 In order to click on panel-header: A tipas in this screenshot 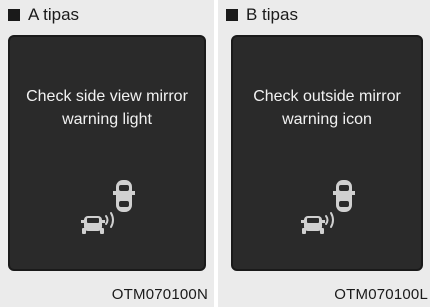, I will do `click(43, 15)`.